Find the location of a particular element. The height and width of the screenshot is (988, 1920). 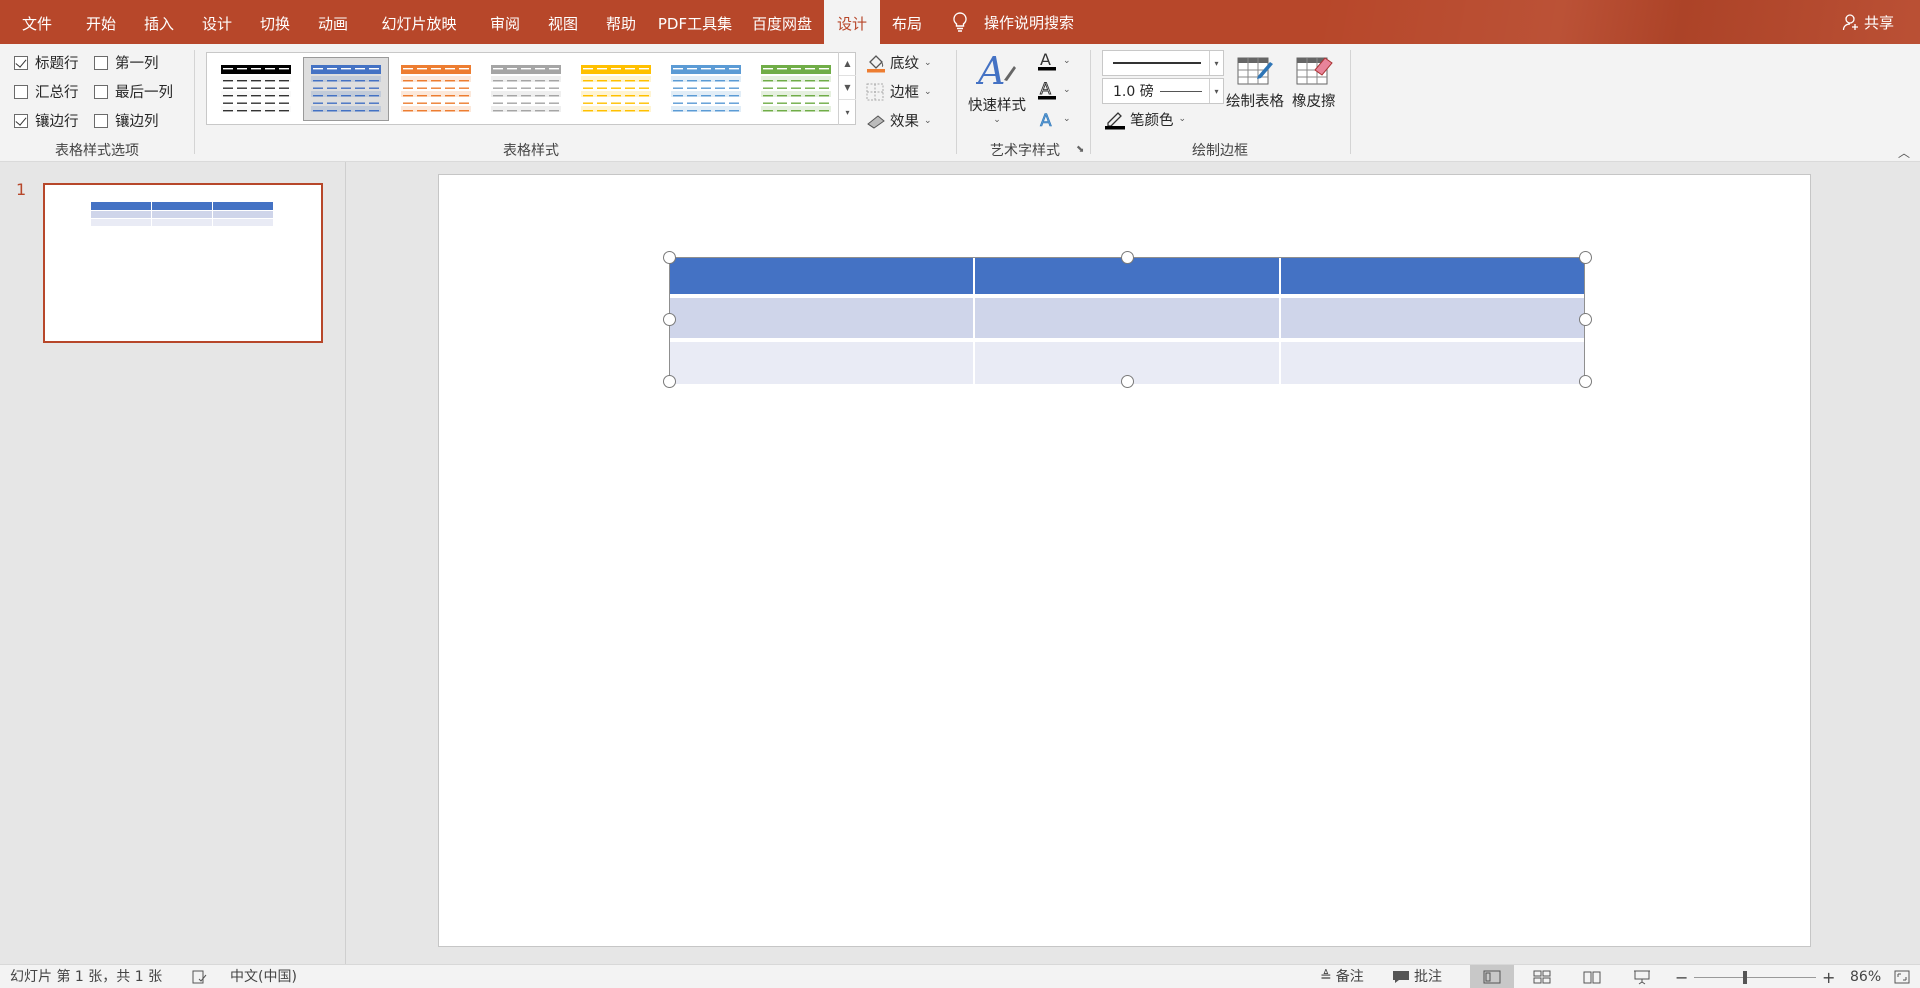

tab-12: 设计 is located at coordinates (852, 22).